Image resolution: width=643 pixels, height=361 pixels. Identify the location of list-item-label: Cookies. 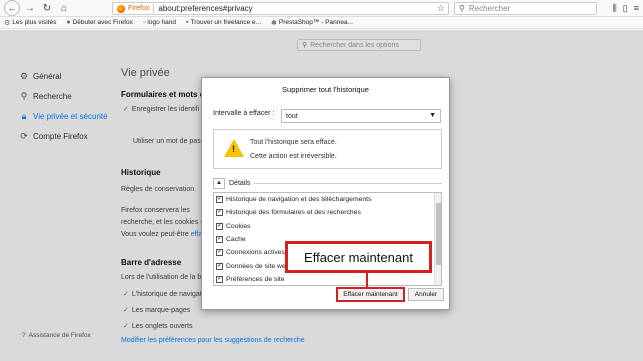
(238, 226).